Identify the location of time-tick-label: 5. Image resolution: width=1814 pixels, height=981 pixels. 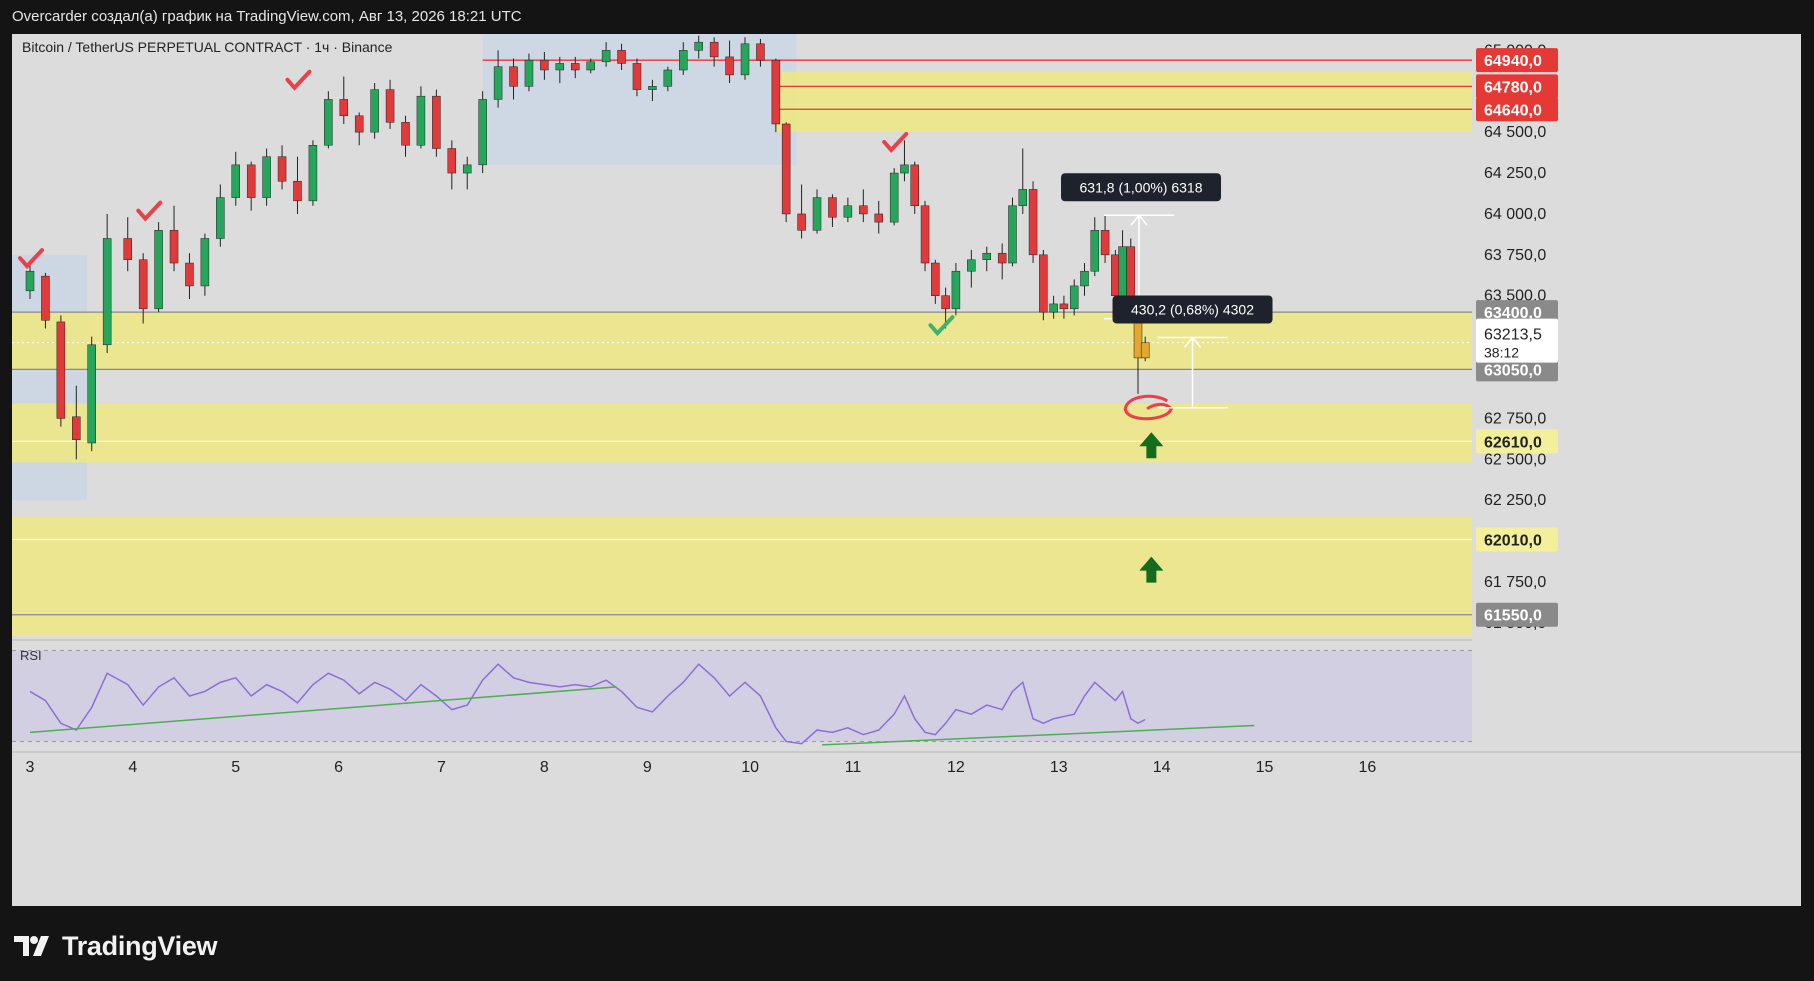
(235, 767).